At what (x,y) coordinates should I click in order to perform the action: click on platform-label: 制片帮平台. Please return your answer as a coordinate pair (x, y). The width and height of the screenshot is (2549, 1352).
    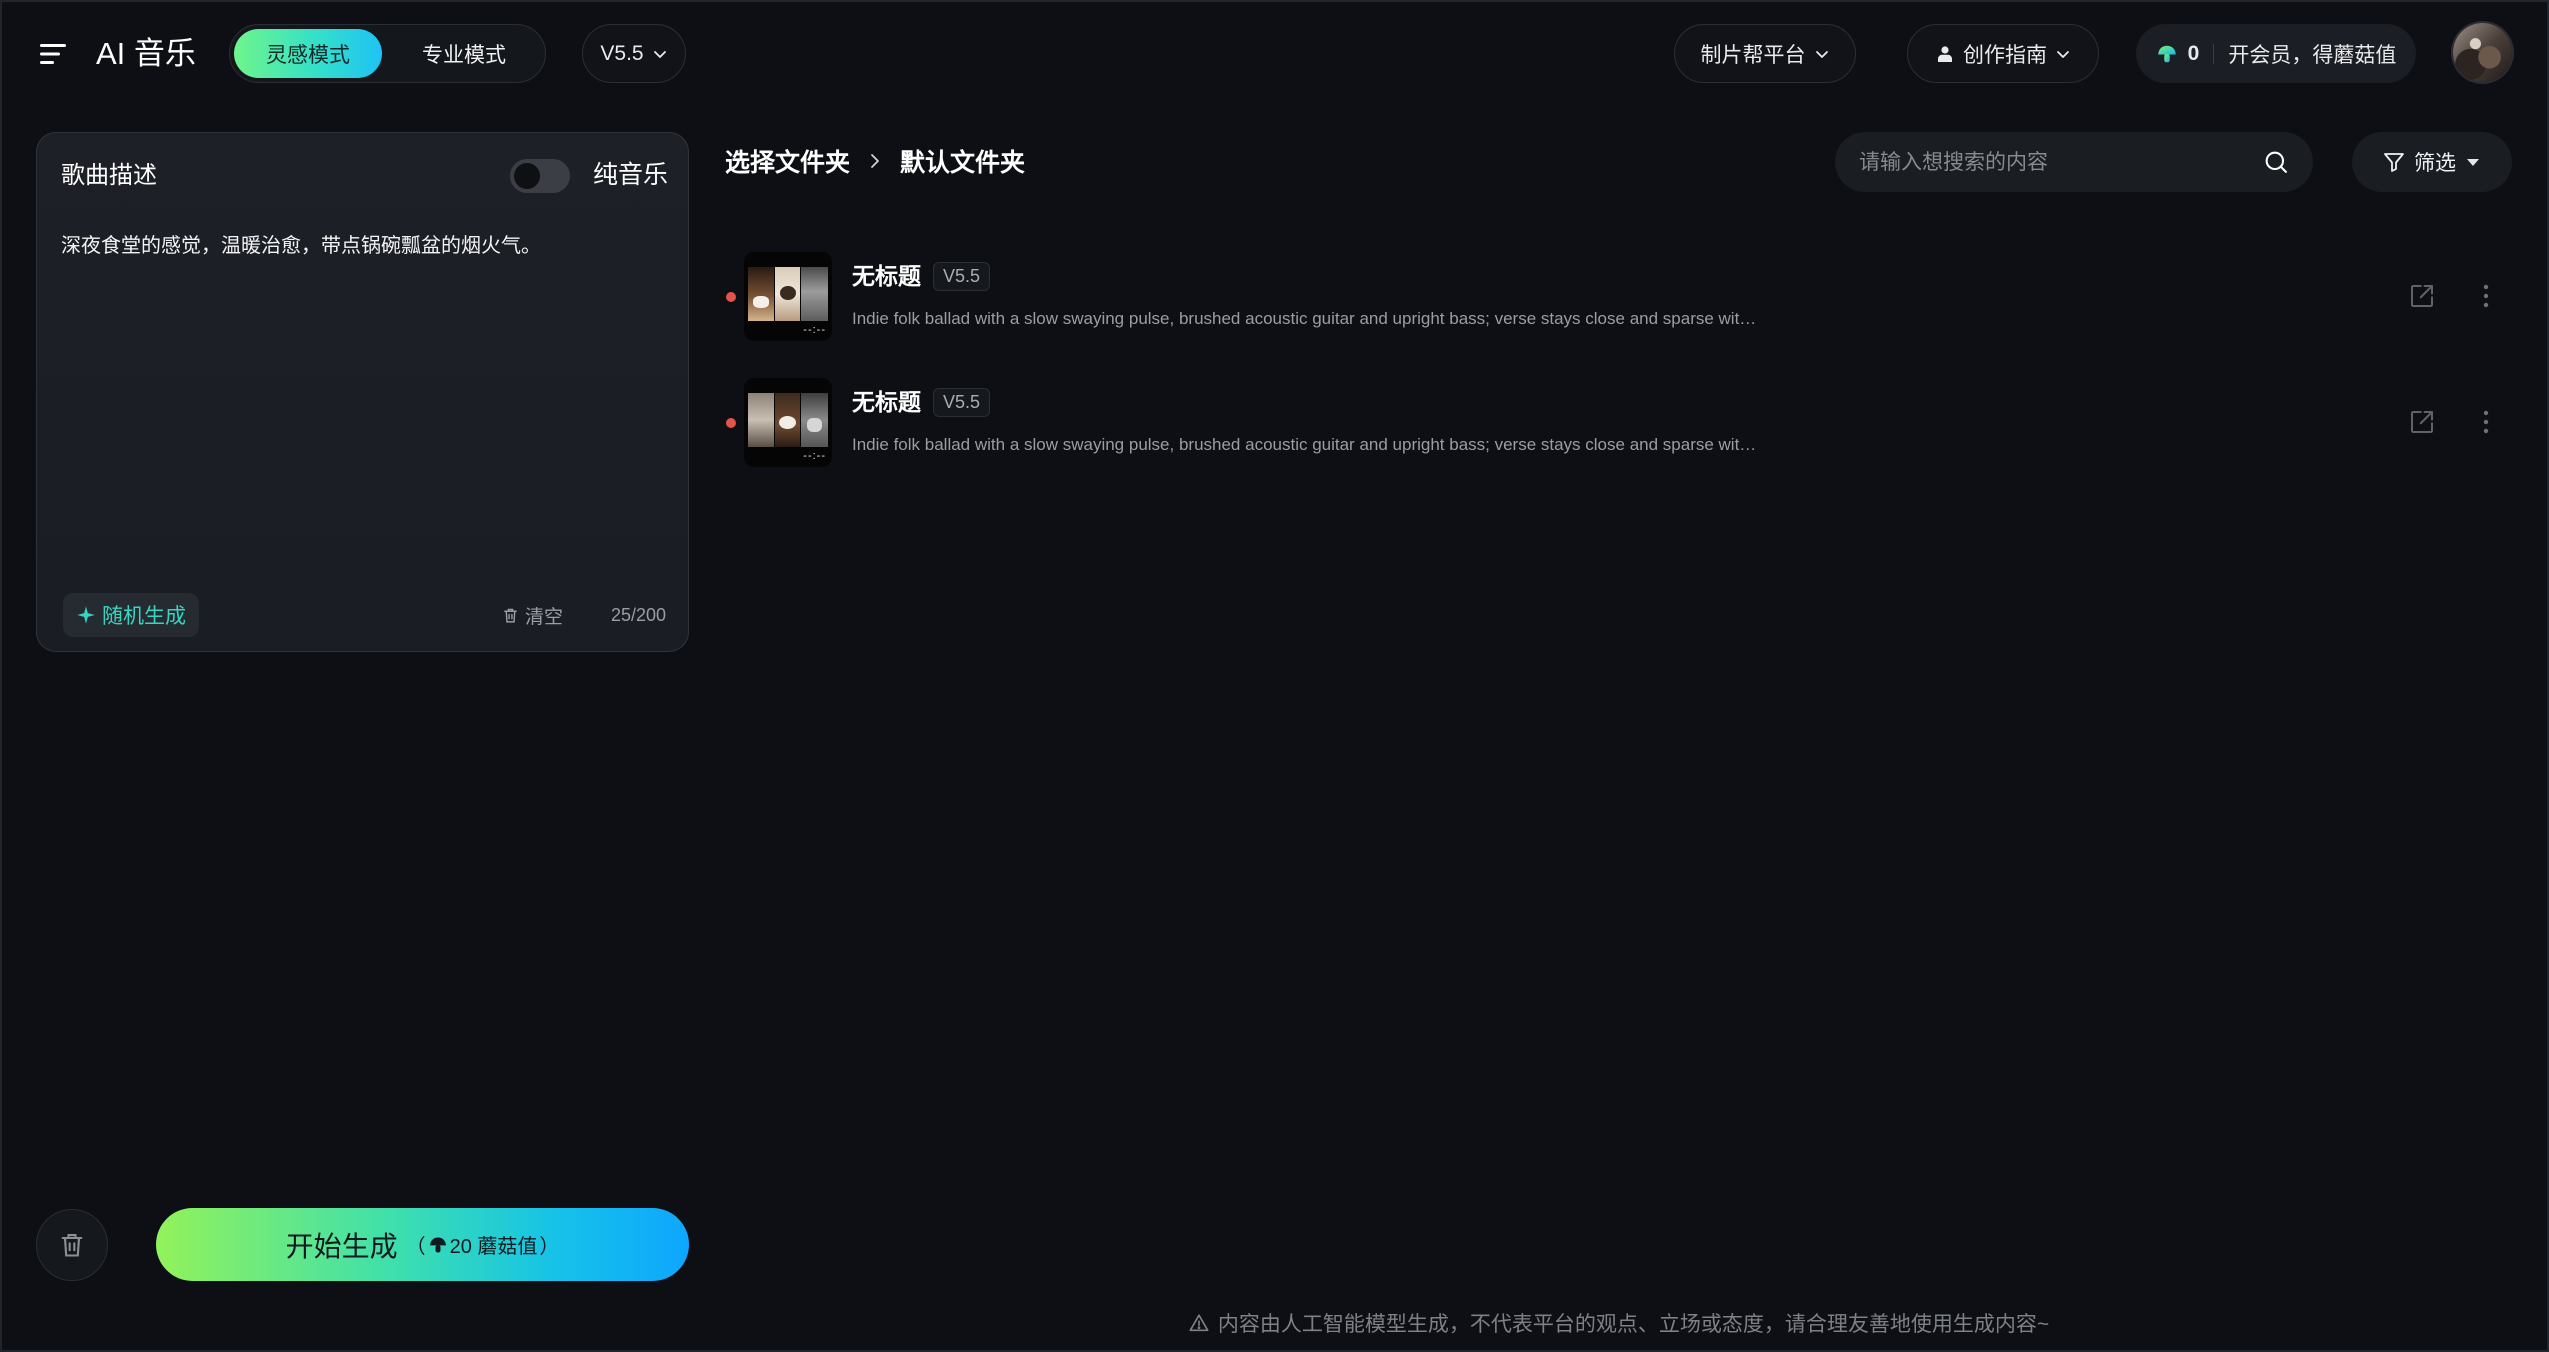
    Looking at the image, I should click on (1753, 55).